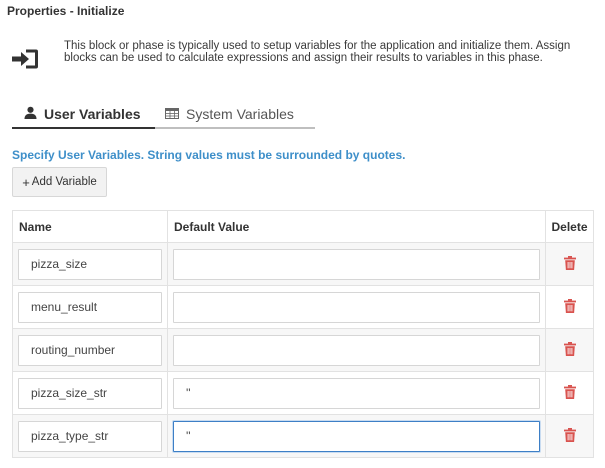  What do you see at coordinates (64, 182) in the screenshot?
I see `add-variable-label: Add Variable` at bounding box center [64, 182].